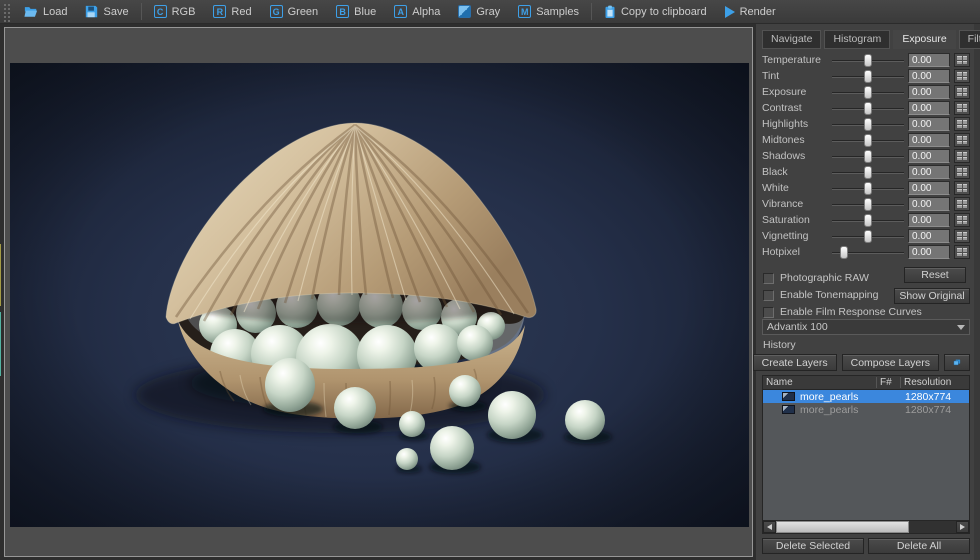  I want to click on blue-channel-button: B Blue, so click(356, 11).